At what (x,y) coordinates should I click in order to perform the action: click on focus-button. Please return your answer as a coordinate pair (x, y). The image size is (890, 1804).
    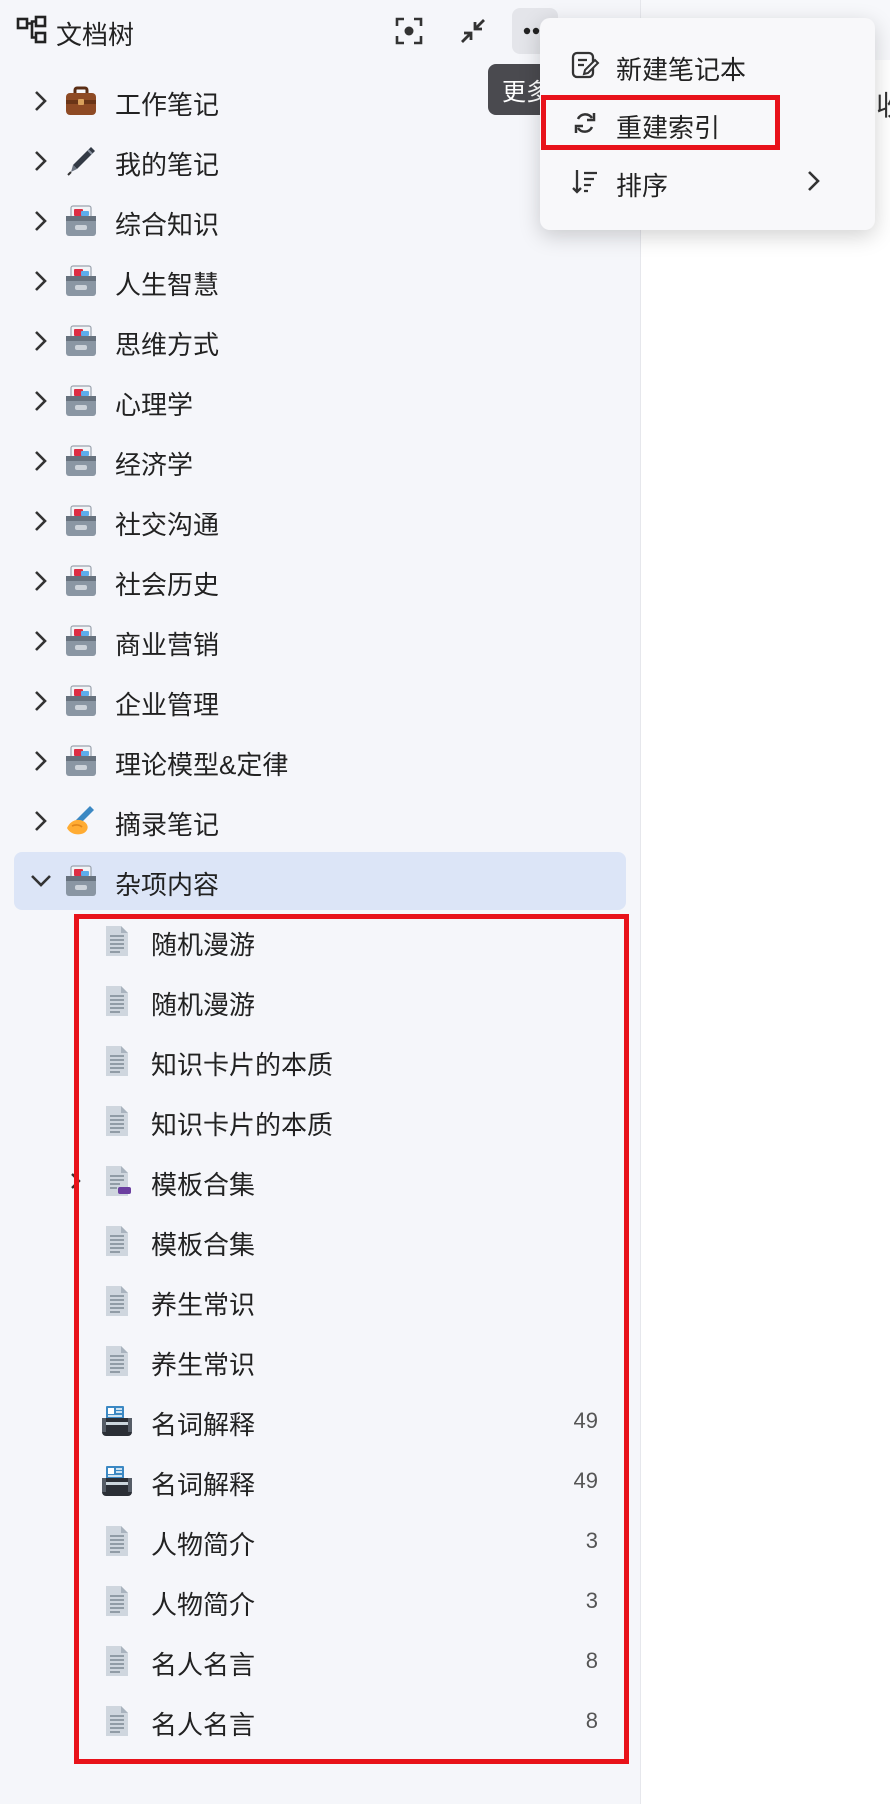
    Looking at the image, I should click on (409, 31).